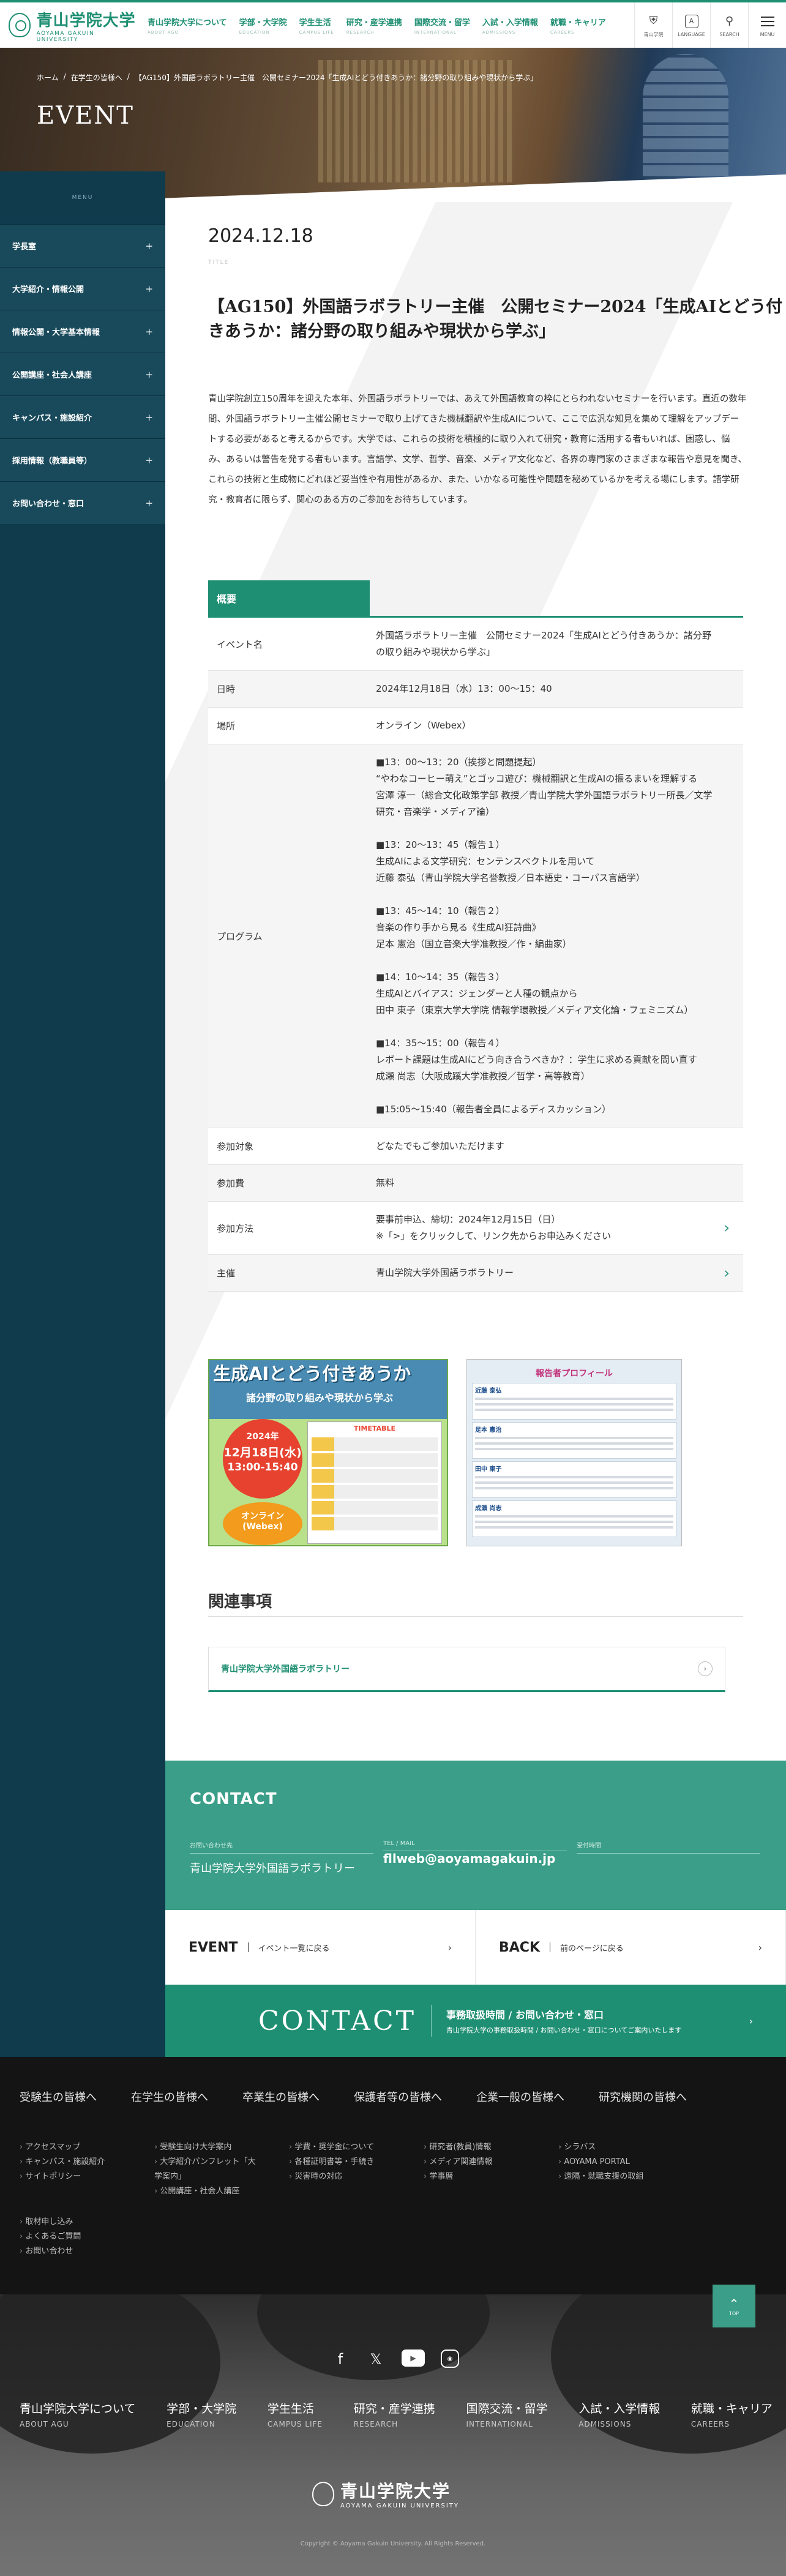 This screenshot has width=786, height=2576. Describe the element at coordinates (729, 22) in the screenshot. I see `search-icon: ⚲` at that location.